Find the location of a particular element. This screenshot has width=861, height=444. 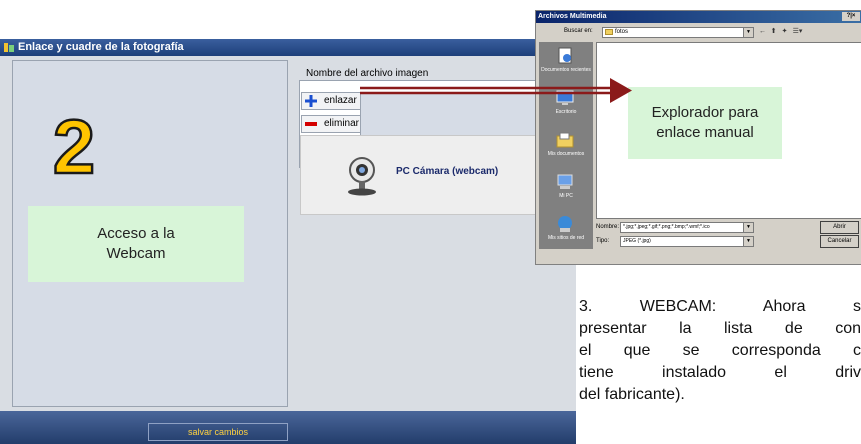

description-line: 3. WEBCAM: Ahora s is located at coordinates (720, 306).